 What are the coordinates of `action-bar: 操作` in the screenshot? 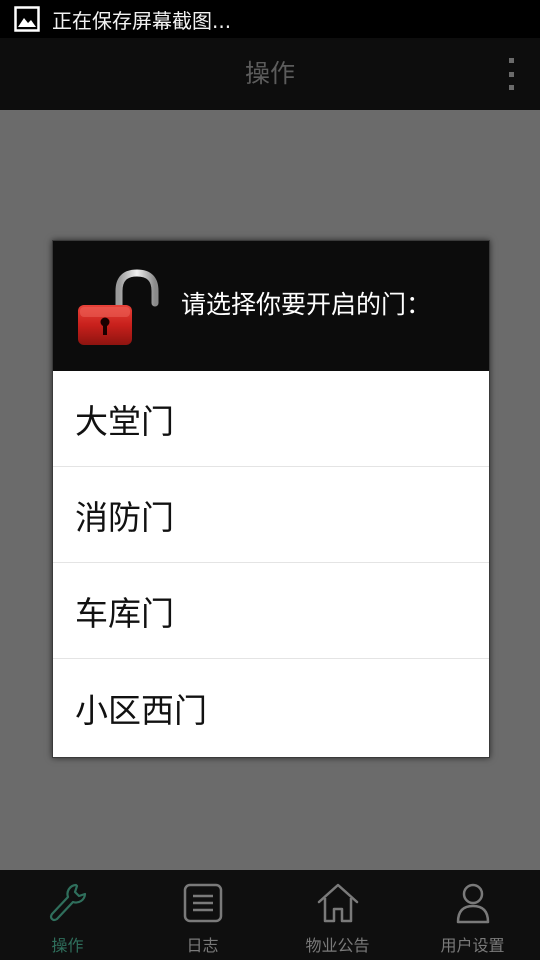 It's located at (270, 74).